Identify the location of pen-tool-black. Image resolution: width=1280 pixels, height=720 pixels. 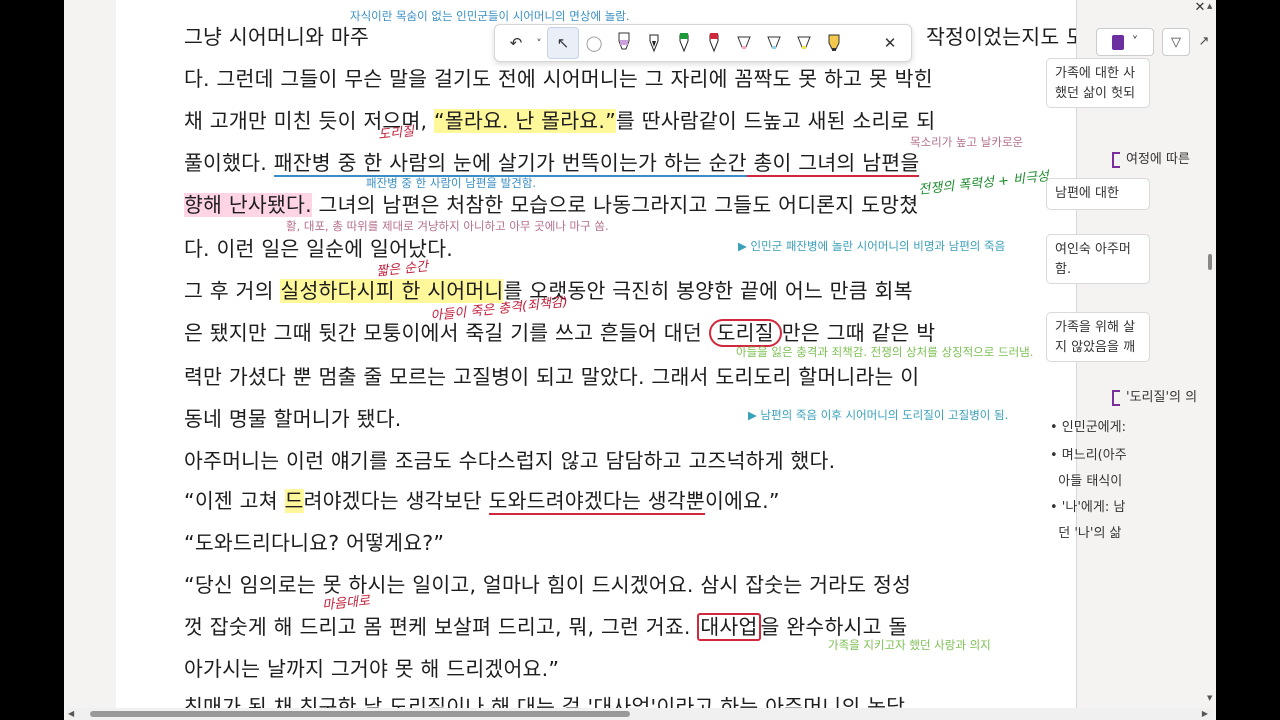
(654, 43).